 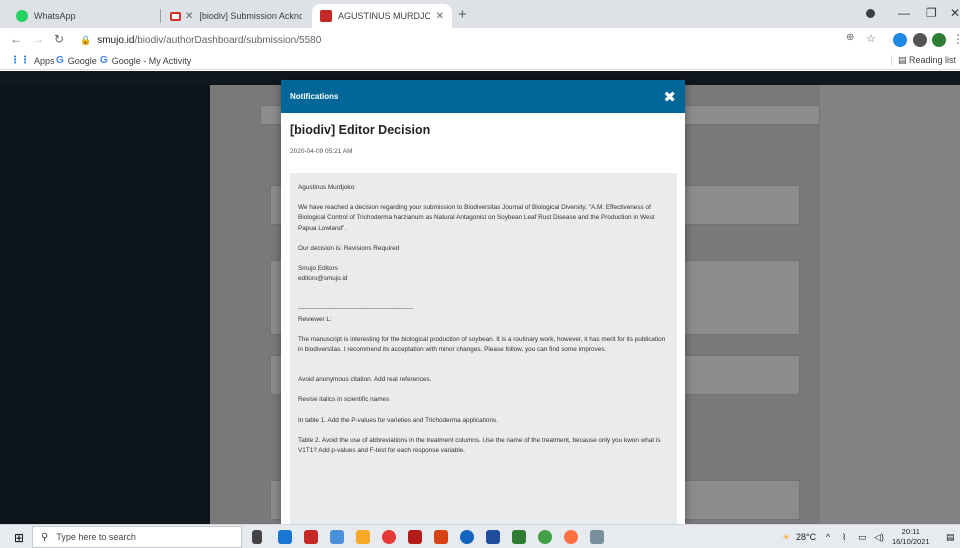 I want to click on volume-icon: ◁), so click(x=879, y=537).